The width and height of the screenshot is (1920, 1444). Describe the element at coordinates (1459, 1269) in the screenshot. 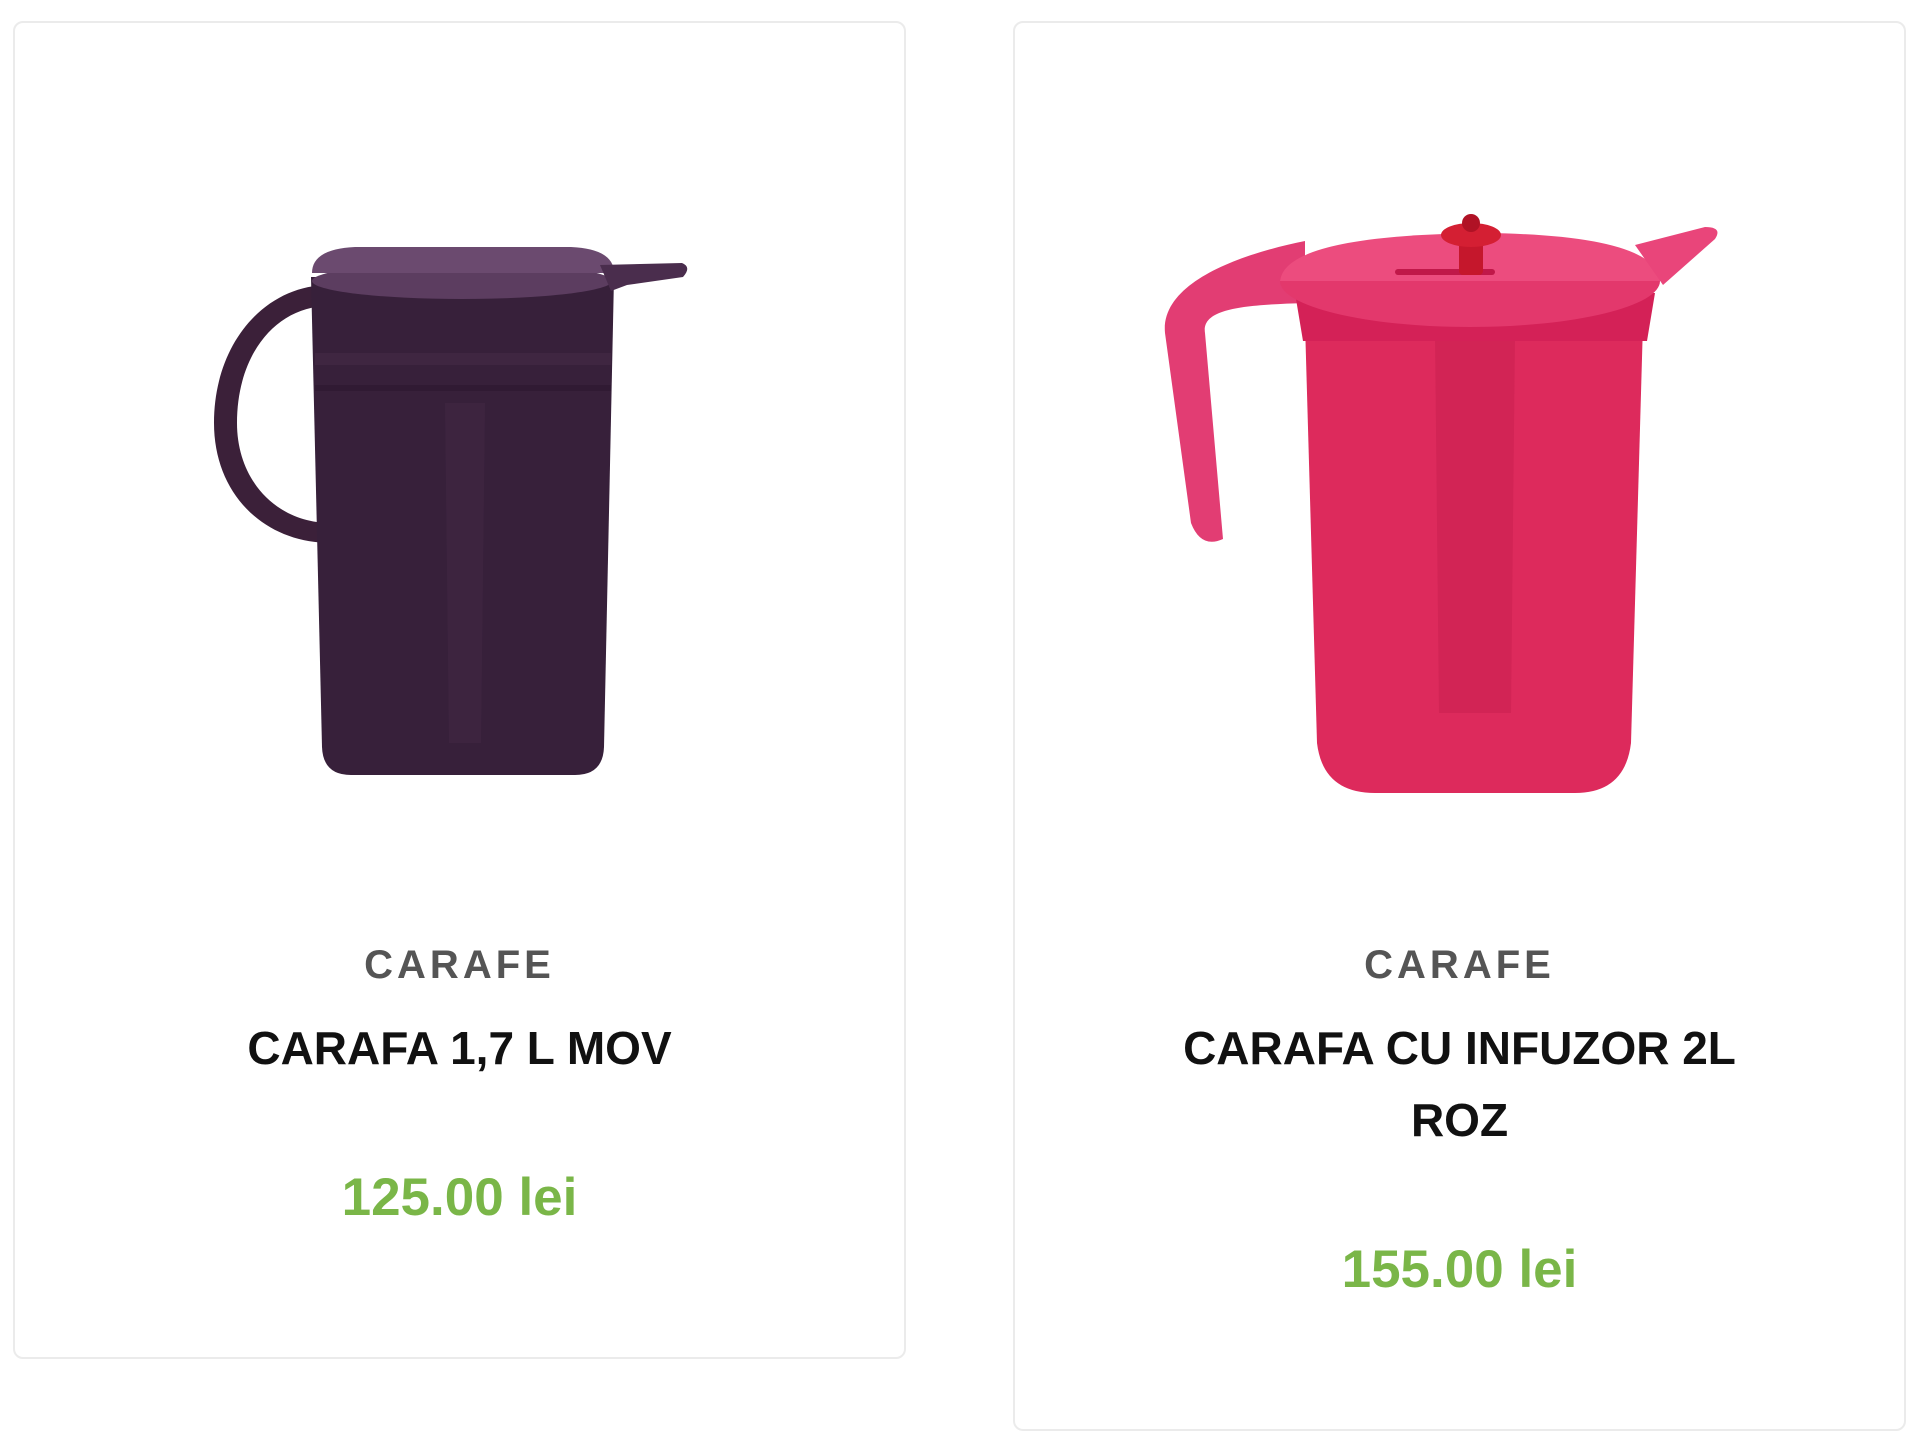

I see `product-price: 155.00 lei` at that location.